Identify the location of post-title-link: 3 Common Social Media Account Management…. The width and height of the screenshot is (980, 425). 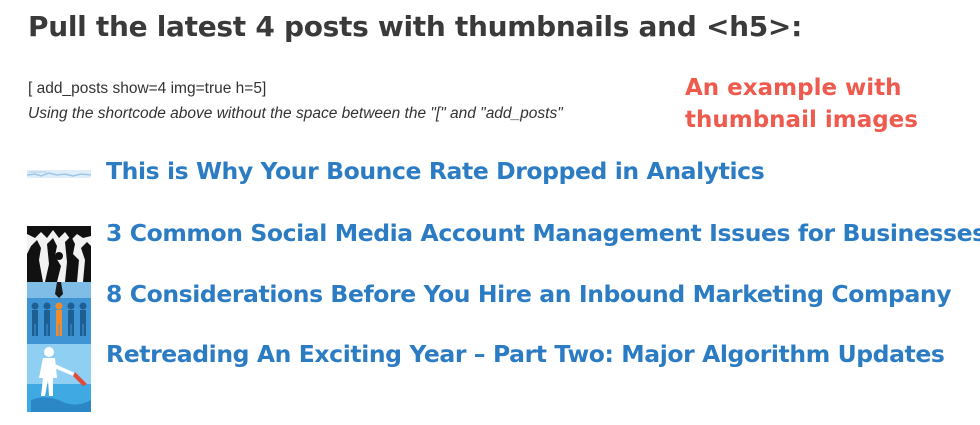
(543, 233).